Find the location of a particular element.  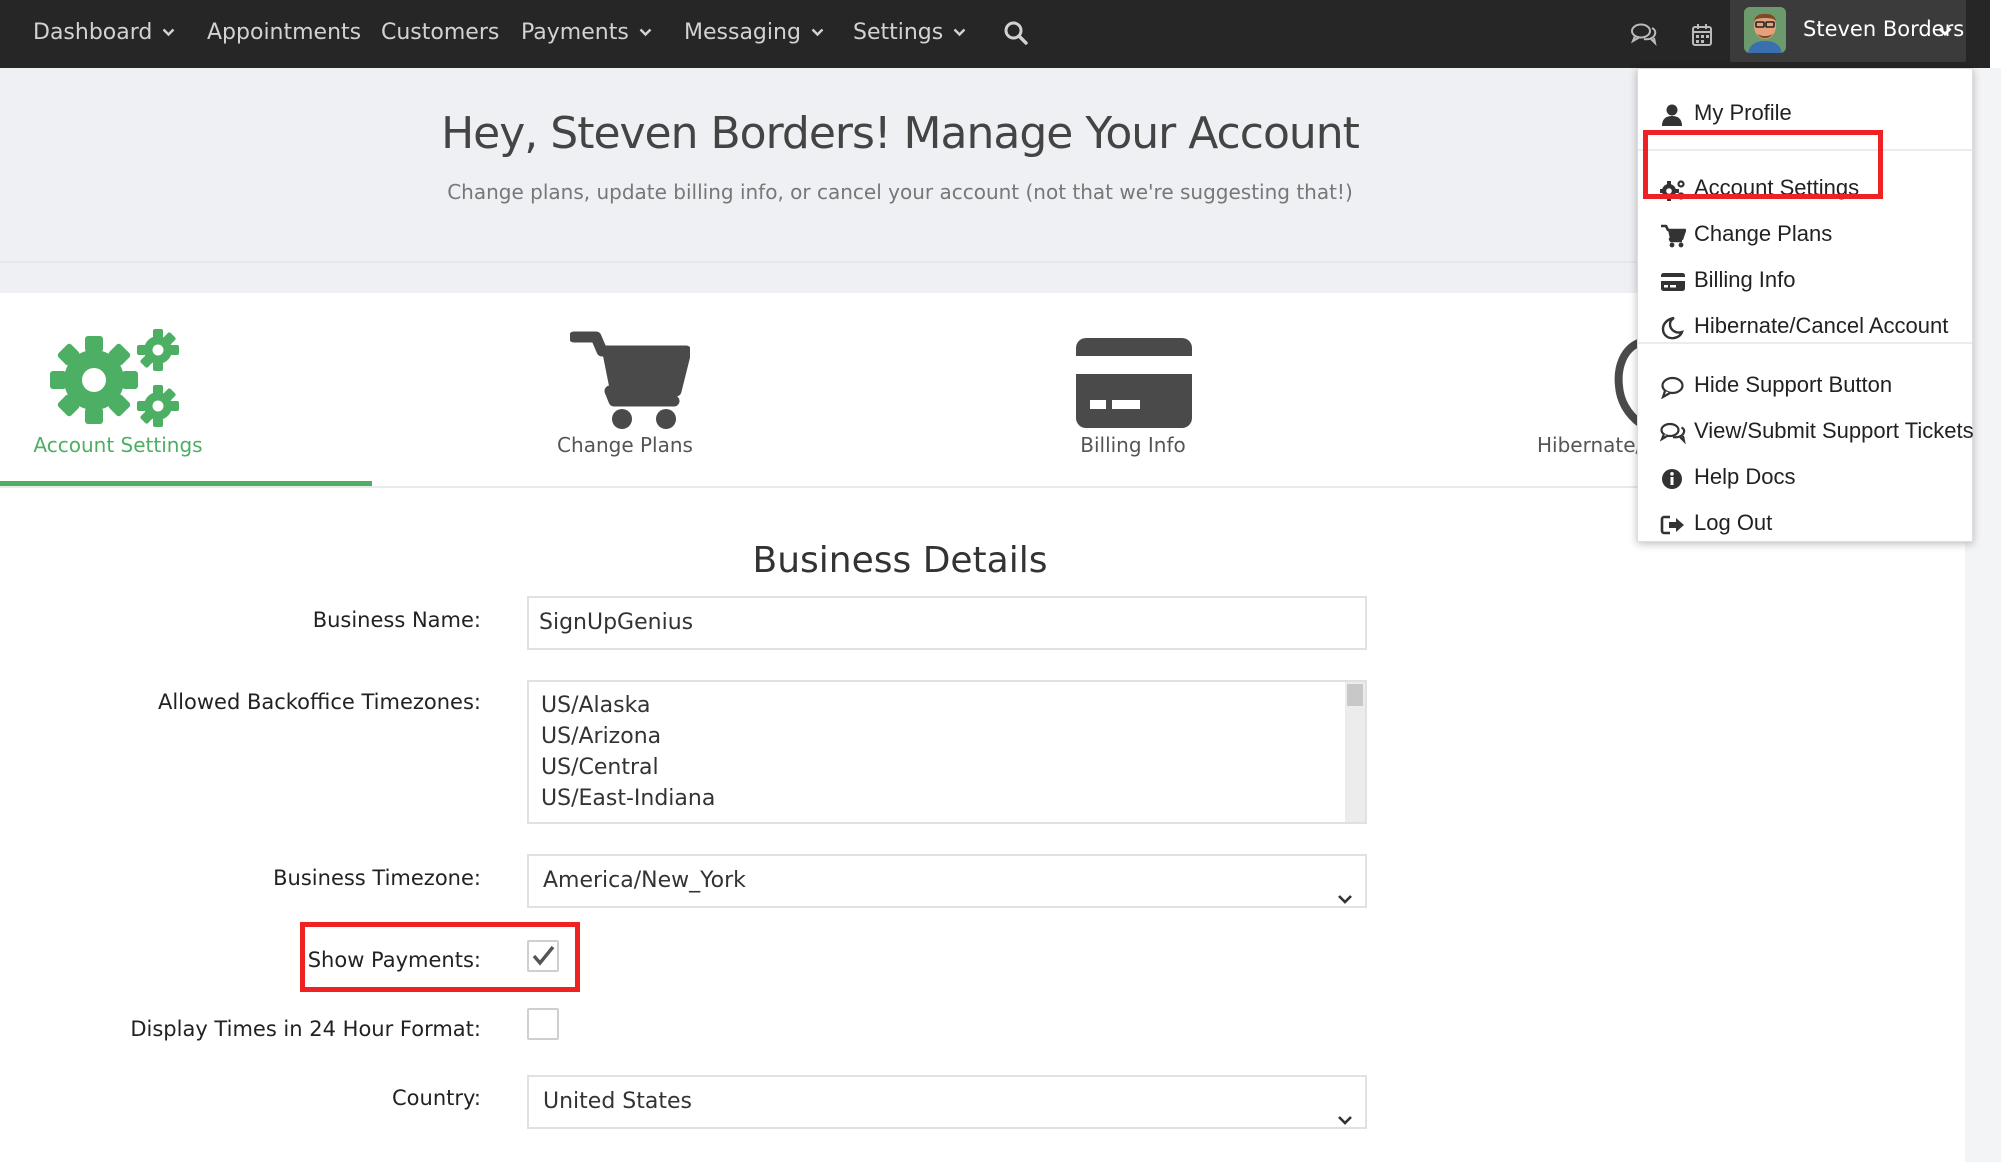

menu-item-label: View/Submit Support Tickets is located at coordinates (1834, 430).